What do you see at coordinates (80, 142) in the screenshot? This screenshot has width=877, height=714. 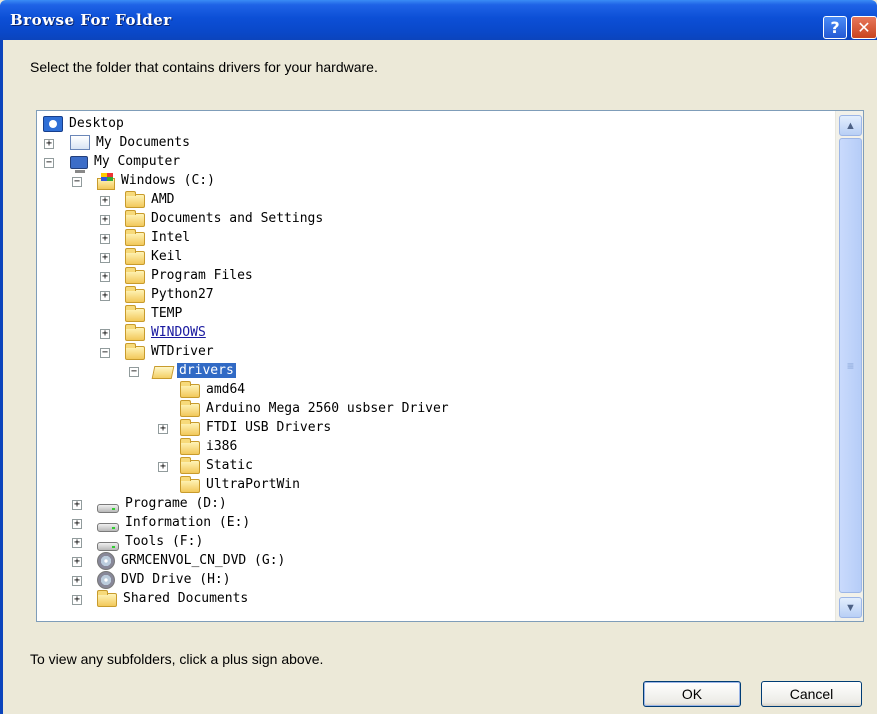 I see `my-documents-icon` at bounding box center [80, 142].